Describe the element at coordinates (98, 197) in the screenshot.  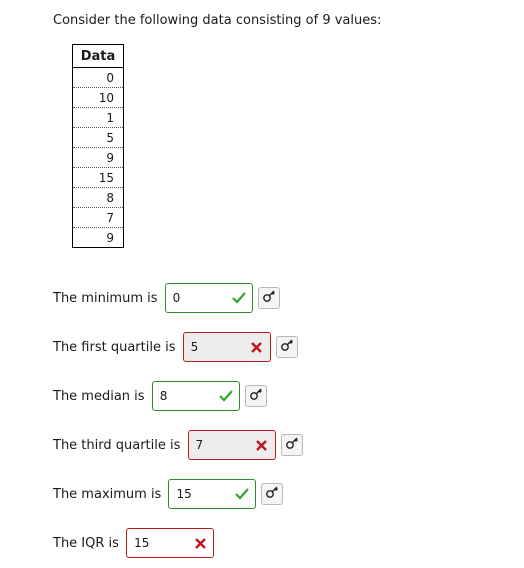
I see `data-cell: 8` at that location.